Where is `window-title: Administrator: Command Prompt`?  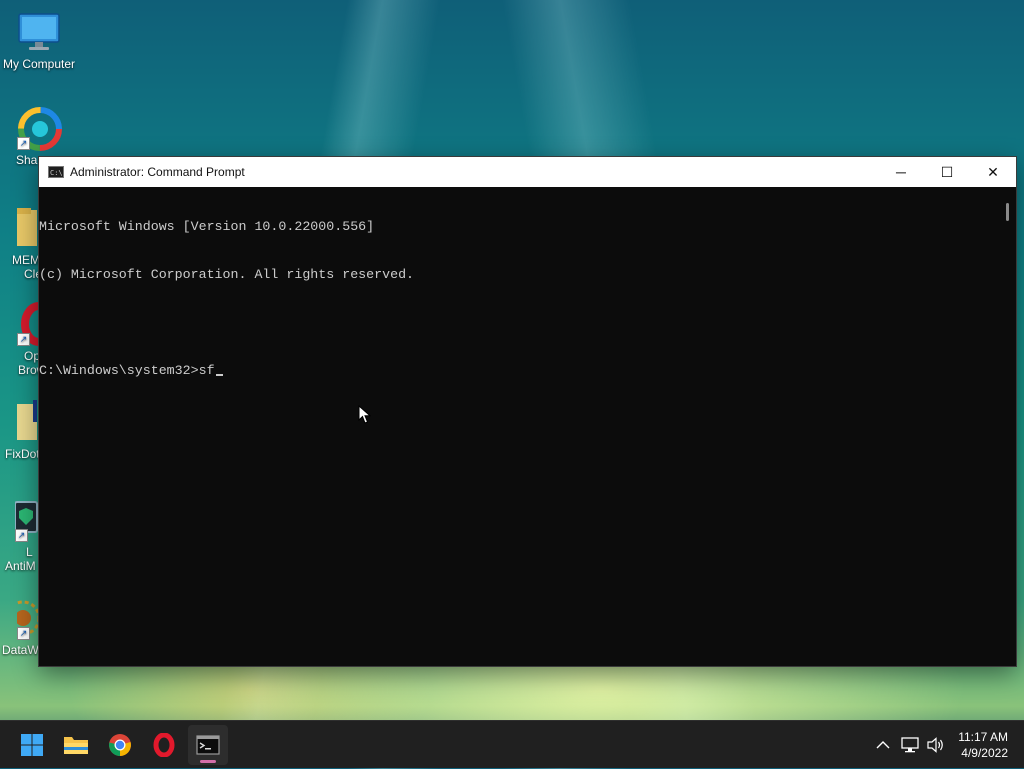
window-title: Administrator: Command Prompt is located at coordinates (157, 172).